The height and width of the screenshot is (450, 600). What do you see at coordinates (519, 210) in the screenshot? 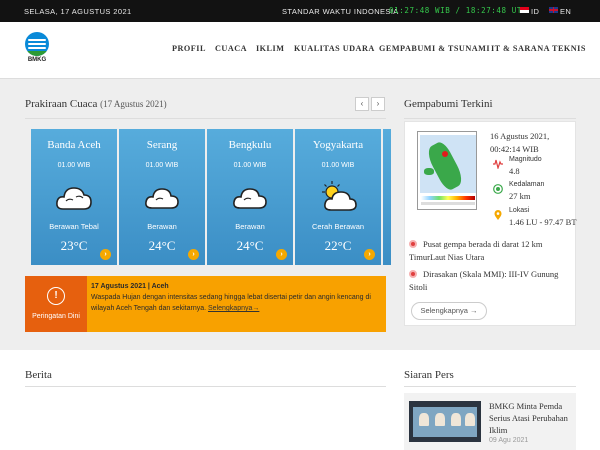
I see `location-label: Lokasi` at bounding box center [519, 210].